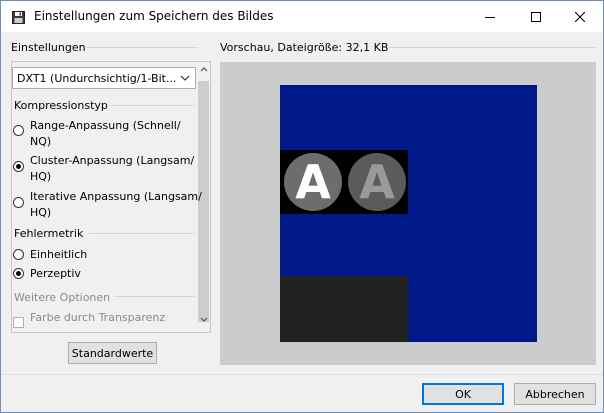  What do you see at coordinates (204, 69) in the screenshot?
I see `scroll-up-icon` at bounding box center [204, 69].